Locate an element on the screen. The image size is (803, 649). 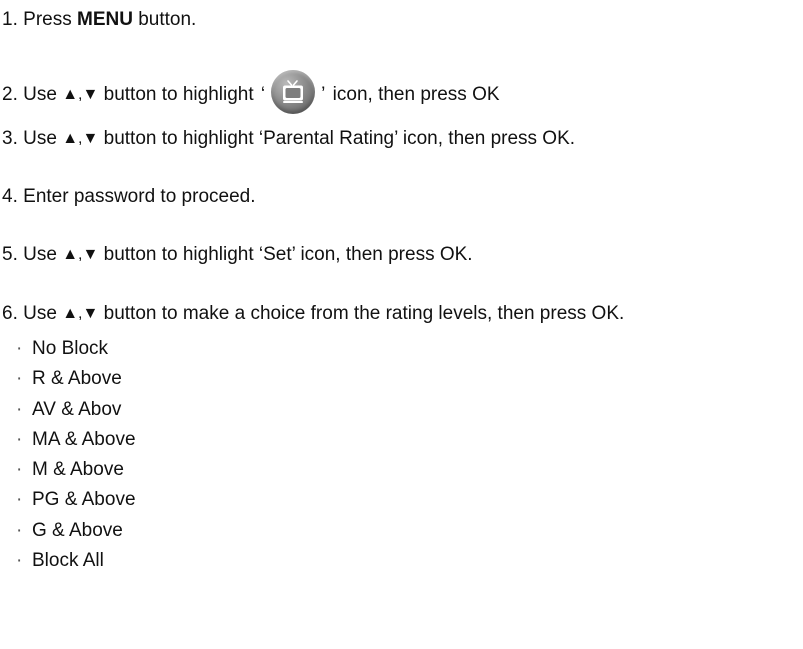
step-1-number: 1. is located at coordinates (10, 19).